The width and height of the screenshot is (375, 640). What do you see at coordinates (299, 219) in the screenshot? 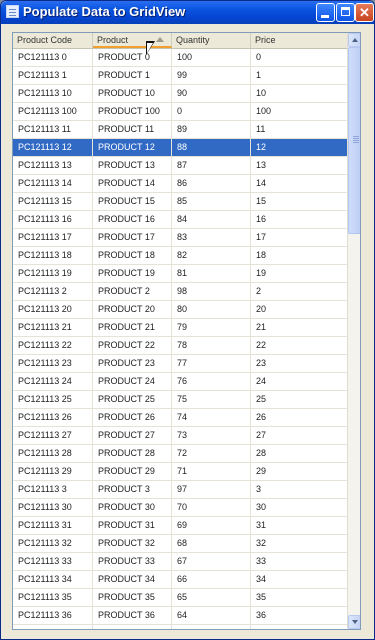
I see `cell-price: 16` at bounding box center [299, 219].